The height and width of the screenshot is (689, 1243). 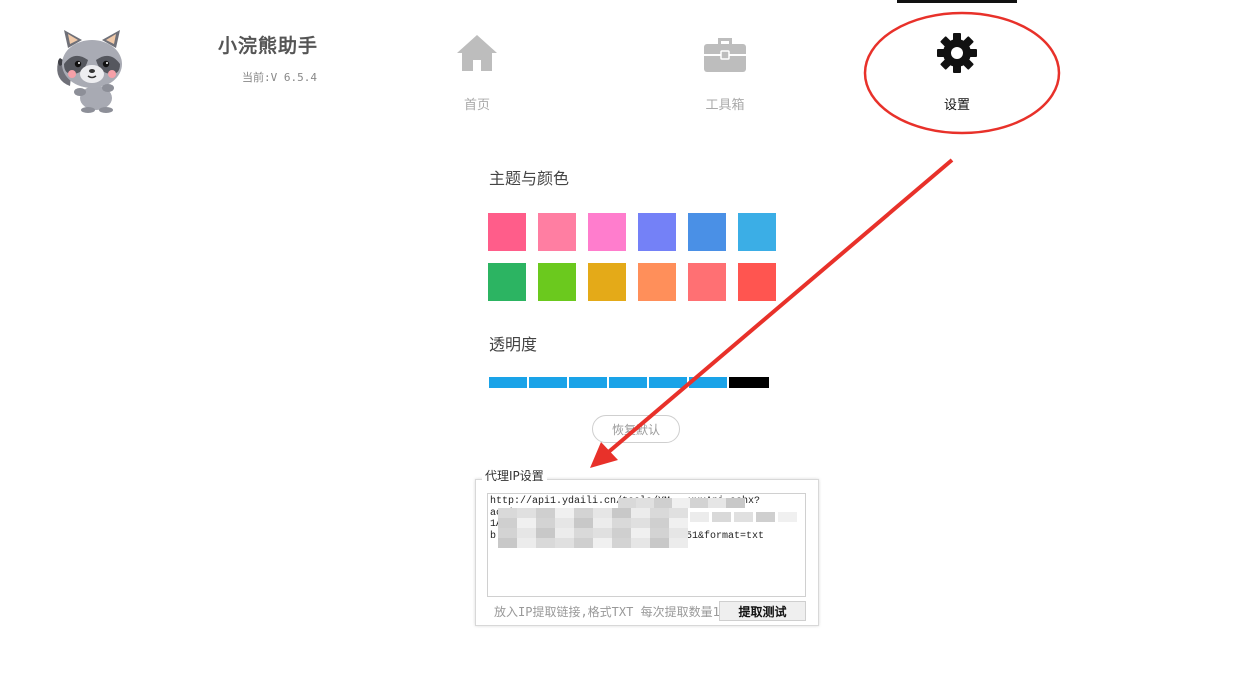 I want to click on proxy-hint-text: 放入IP提取链接,格式TXT 每次提取数量1, so click(x=607, y=612).